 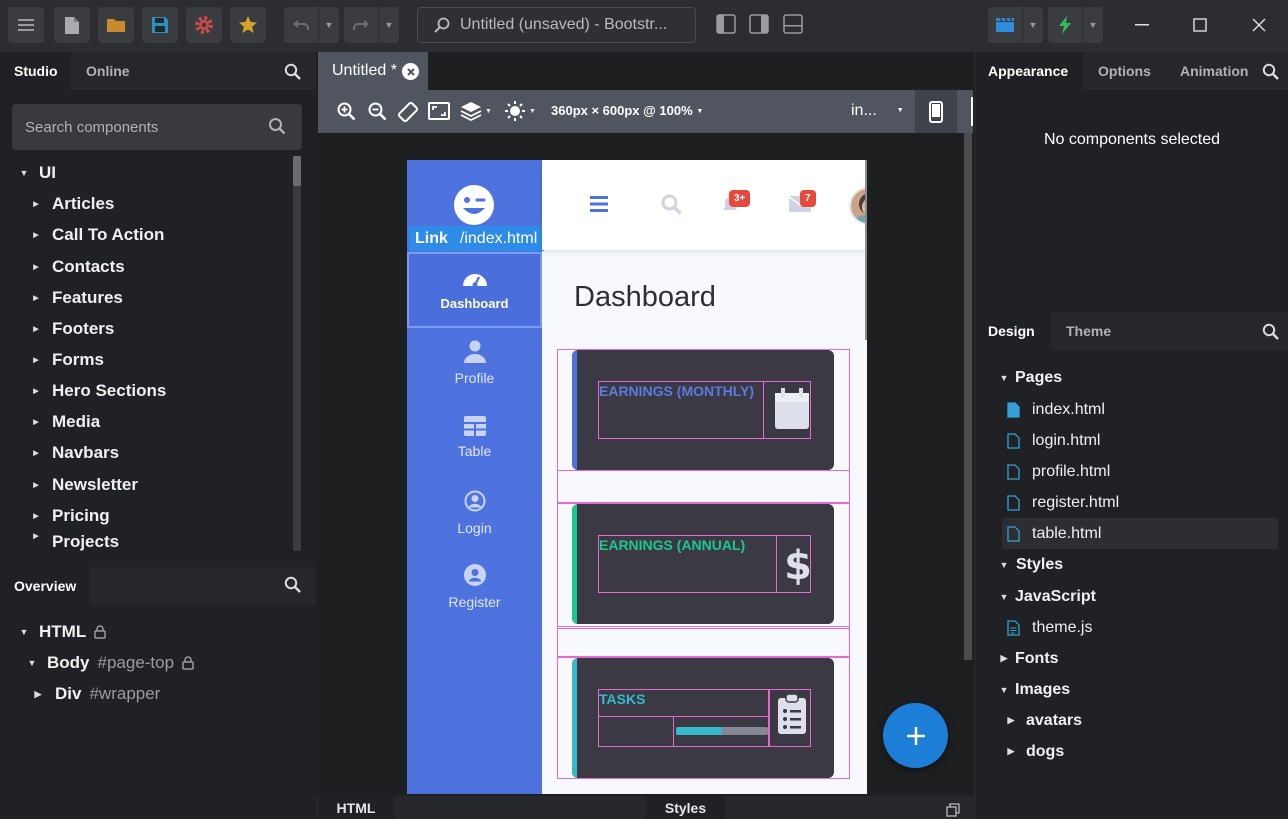 What do you see at coordinates (373, 71) in the screenshot?
I see `document-tab: Untitled *` at bounding box center [373, 71].